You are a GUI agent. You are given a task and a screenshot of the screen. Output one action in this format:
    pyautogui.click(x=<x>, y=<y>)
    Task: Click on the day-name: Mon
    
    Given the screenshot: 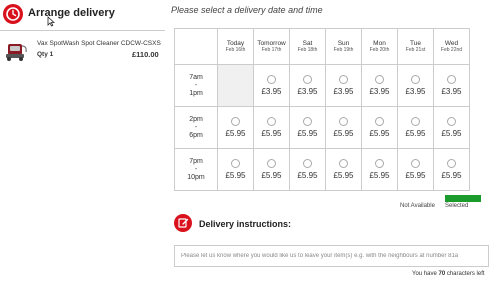 What is the action you would take?
    pyautogui.click(x=379, y=43)
    